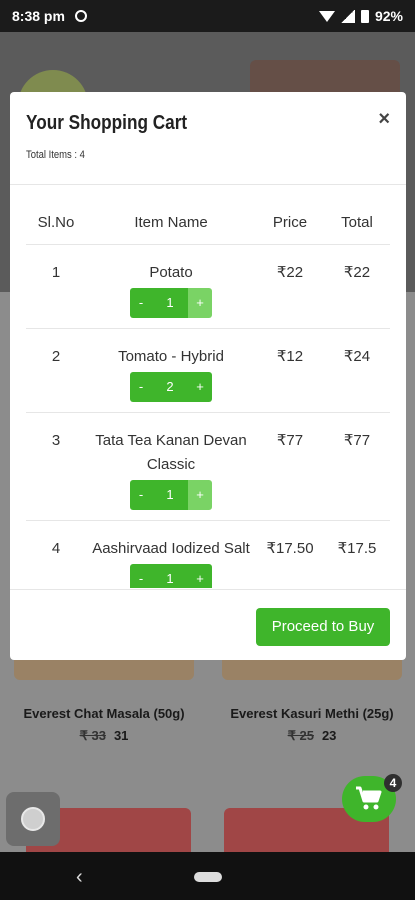  I want to click on battery-level: 92%, so click(388, 16).